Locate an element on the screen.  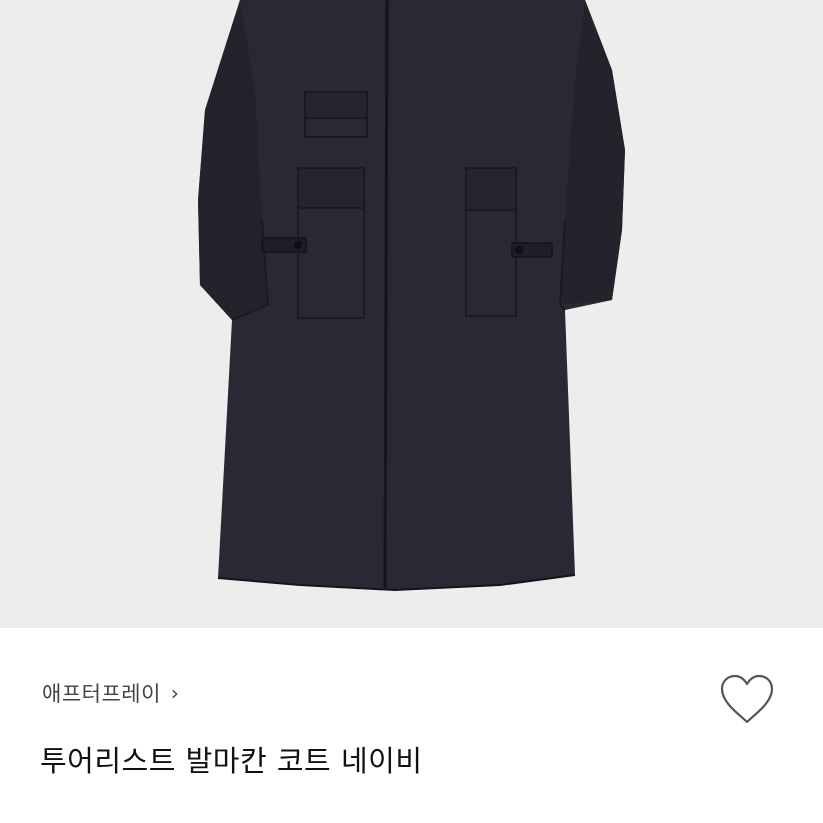
front-placket is located at coordinates (386, 294).